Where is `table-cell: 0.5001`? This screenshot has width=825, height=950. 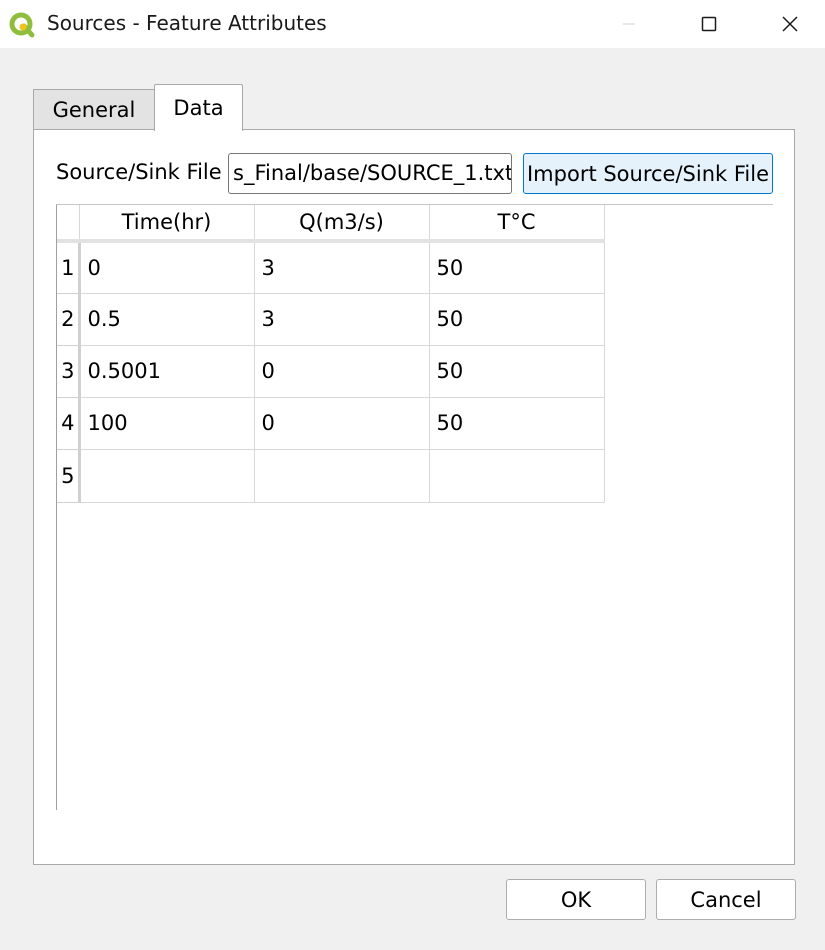 table-cell: 0.5001 is located at coordinates (167, 371).